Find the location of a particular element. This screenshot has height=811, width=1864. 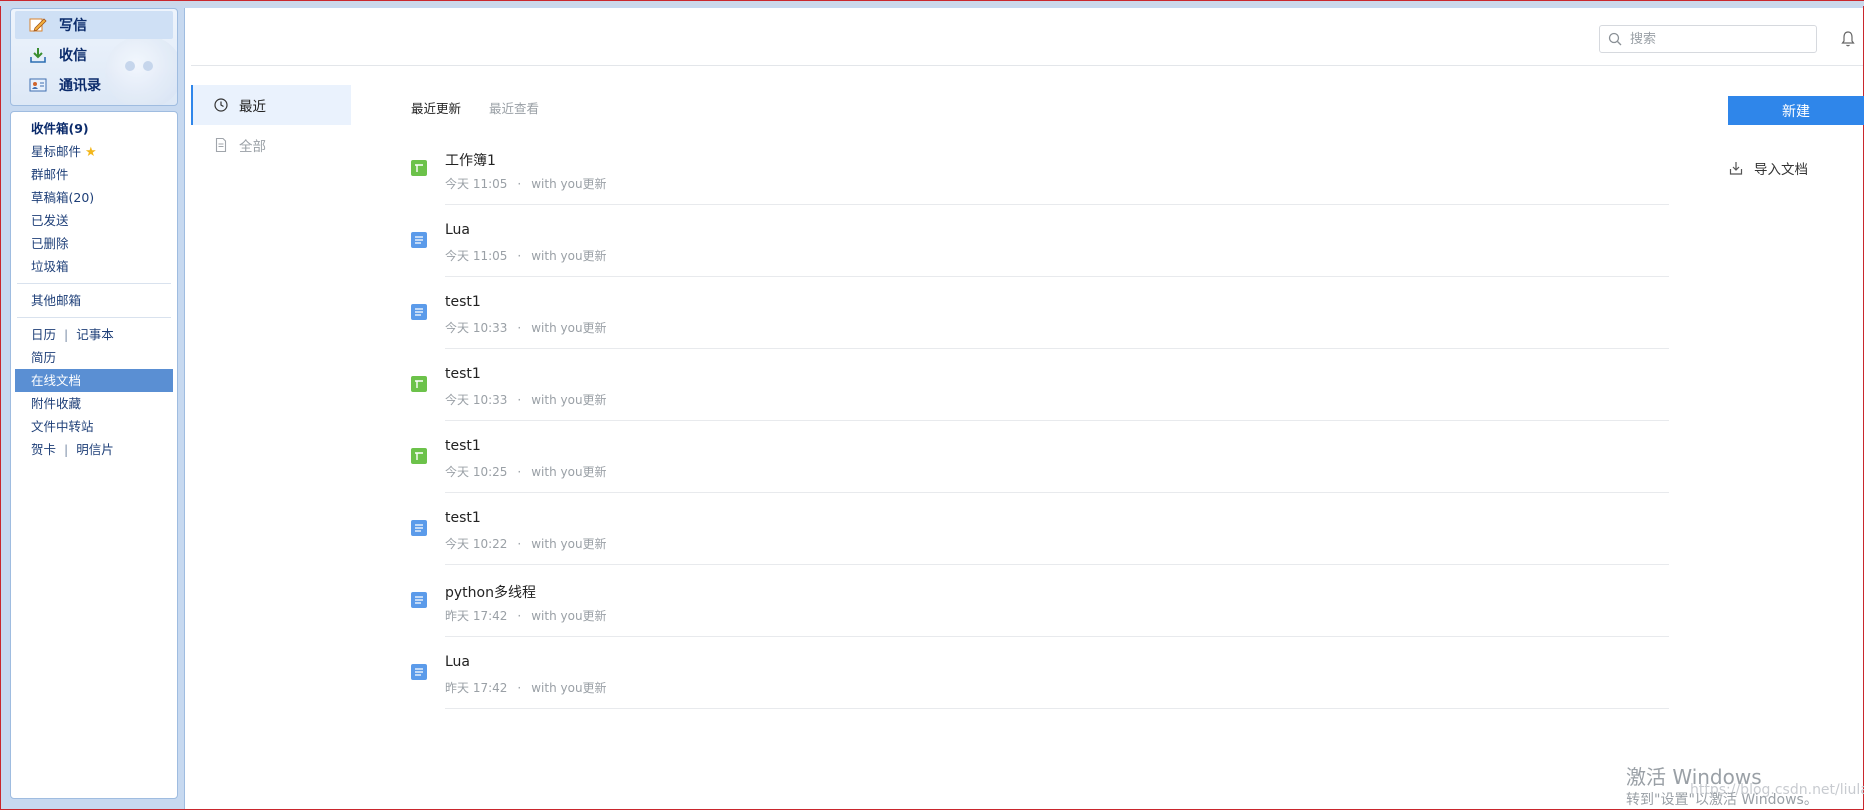

import-icon is located at coordinates (1736, 168).